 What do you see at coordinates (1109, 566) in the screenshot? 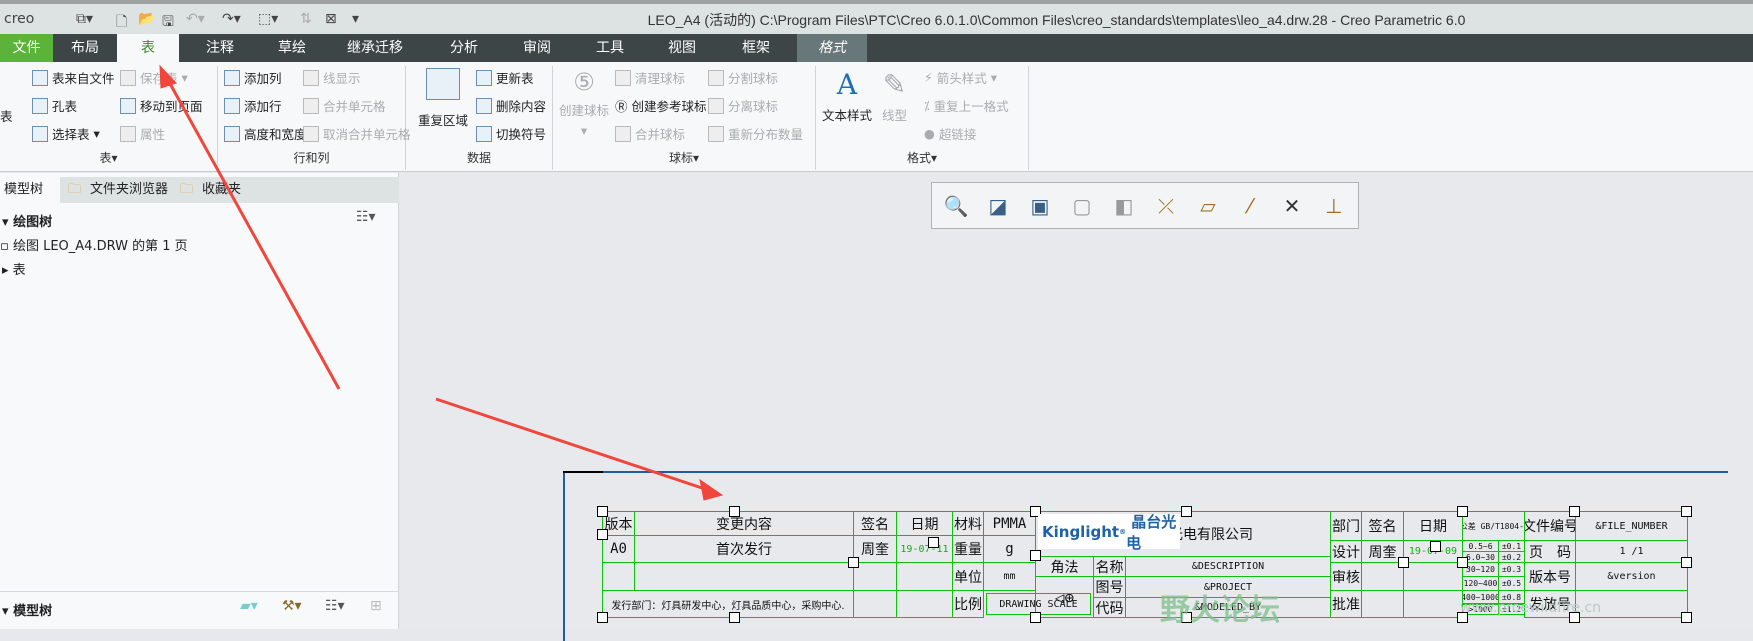
I see `name-header: 名称` at bounding box center [1109, 566].